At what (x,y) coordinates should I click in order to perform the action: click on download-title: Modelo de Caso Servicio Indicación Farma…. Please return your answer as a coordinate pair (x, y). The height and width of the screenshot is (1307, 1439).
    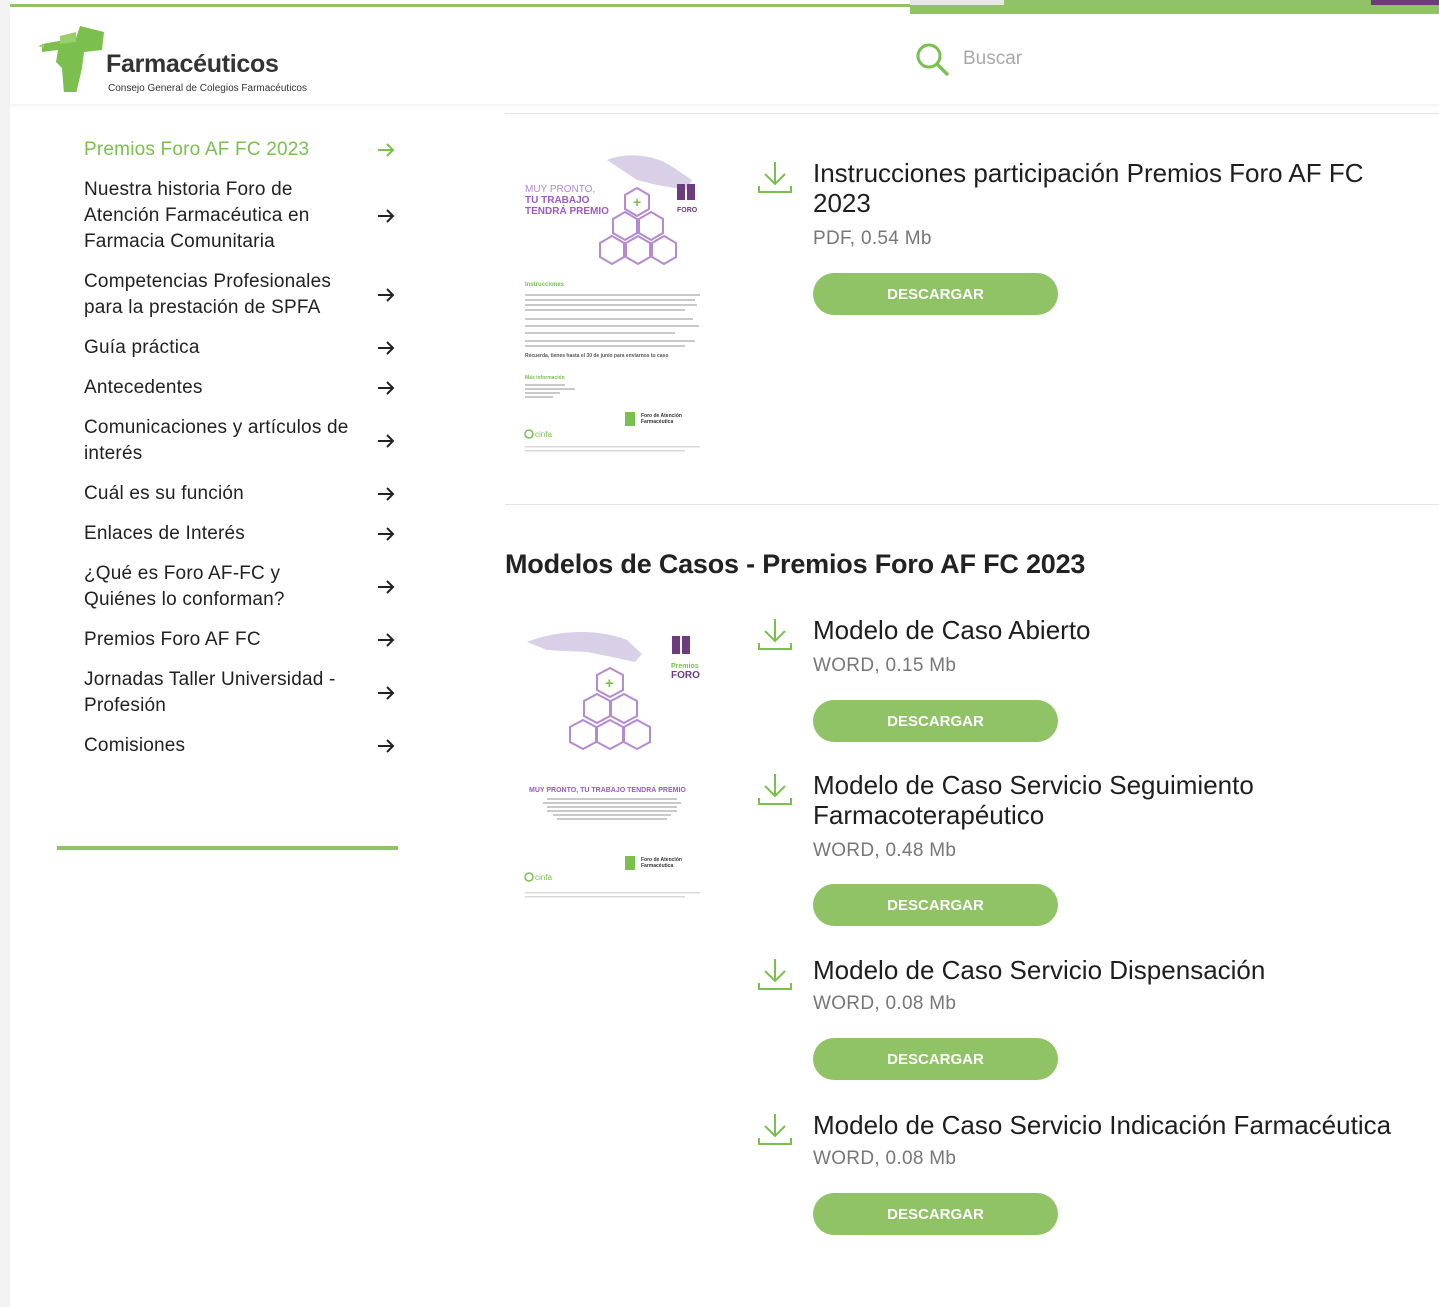
    Looking at the image, I should click on (1108, 1125).